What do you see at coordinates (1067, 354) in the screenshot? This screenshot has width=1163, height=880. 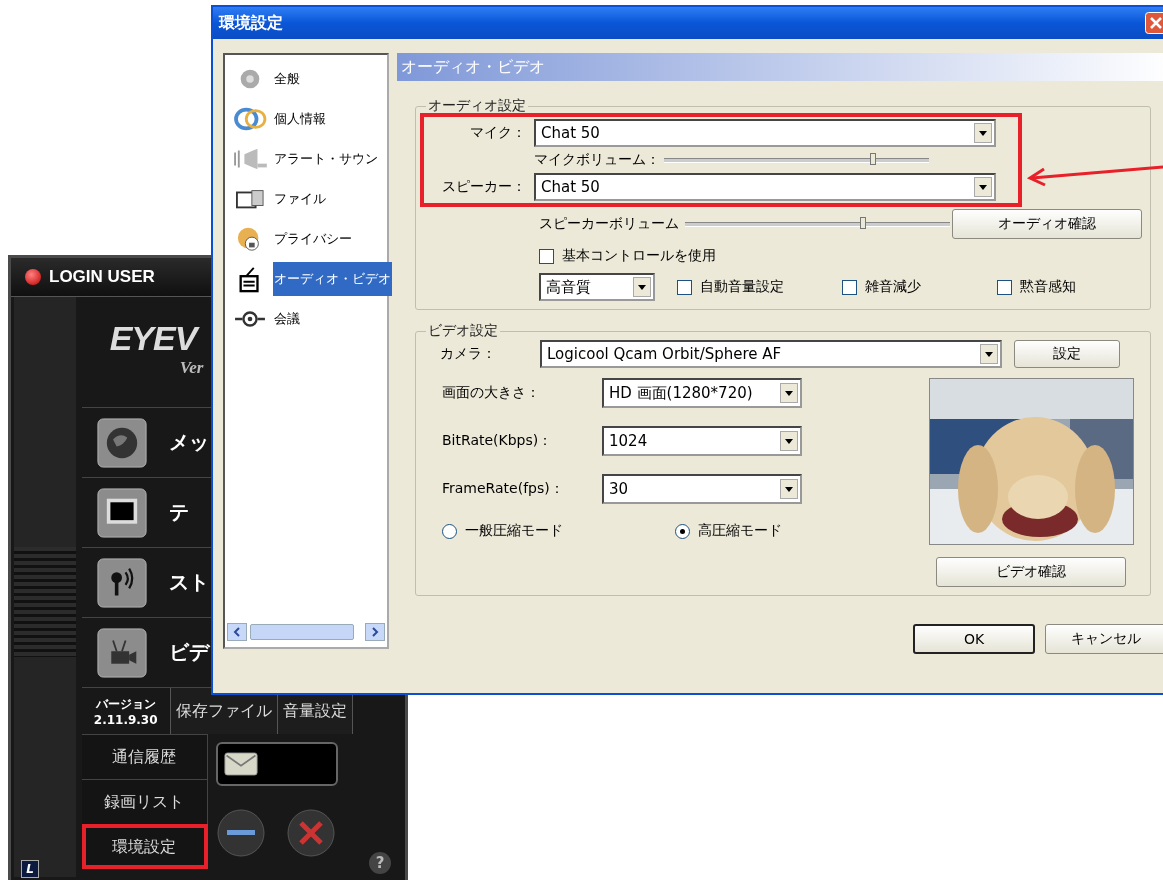 I see `settings-button: 設定` at bounding box center [1067, 354].